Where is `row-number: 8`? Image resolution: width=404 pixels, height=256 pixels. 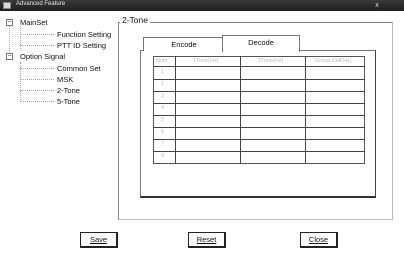
row-number: 8 is located at coordinates (163, 156).